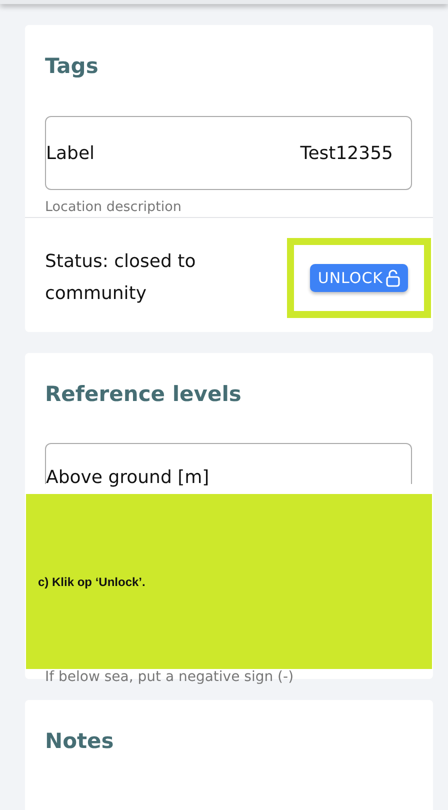 Image resolution: width=448 pixels, height=810 pixels. I want to click on lock-icon, so click(393, 278).